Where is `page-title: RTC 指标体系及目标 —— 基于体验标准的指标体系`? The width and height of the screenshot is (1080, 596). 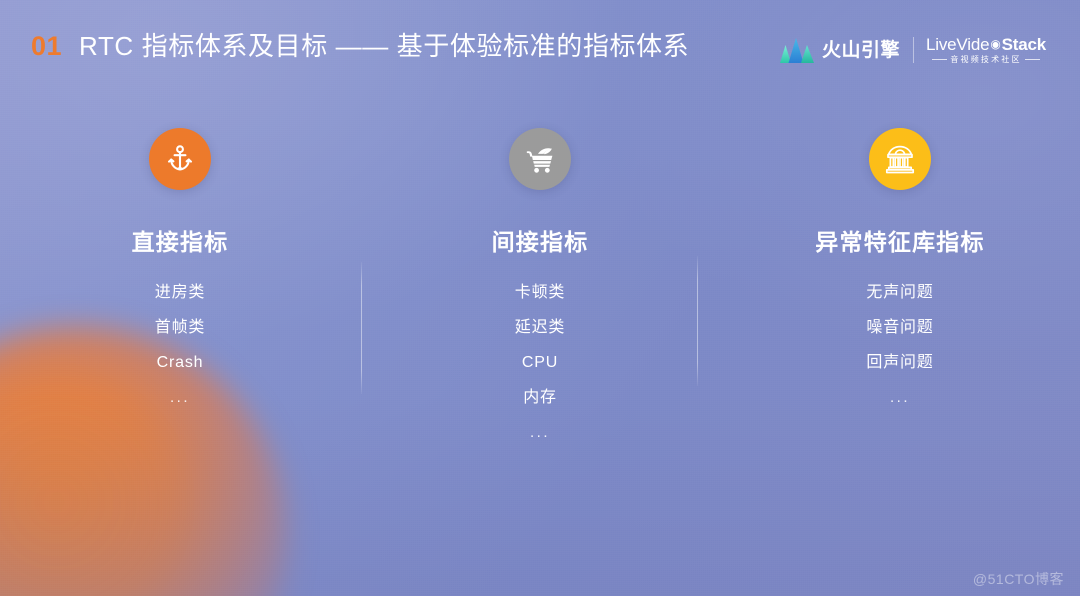
page-title: RTC 指标体系及目标 —— 基于体验标准的指标体系 is located at coordinates (384, 45).